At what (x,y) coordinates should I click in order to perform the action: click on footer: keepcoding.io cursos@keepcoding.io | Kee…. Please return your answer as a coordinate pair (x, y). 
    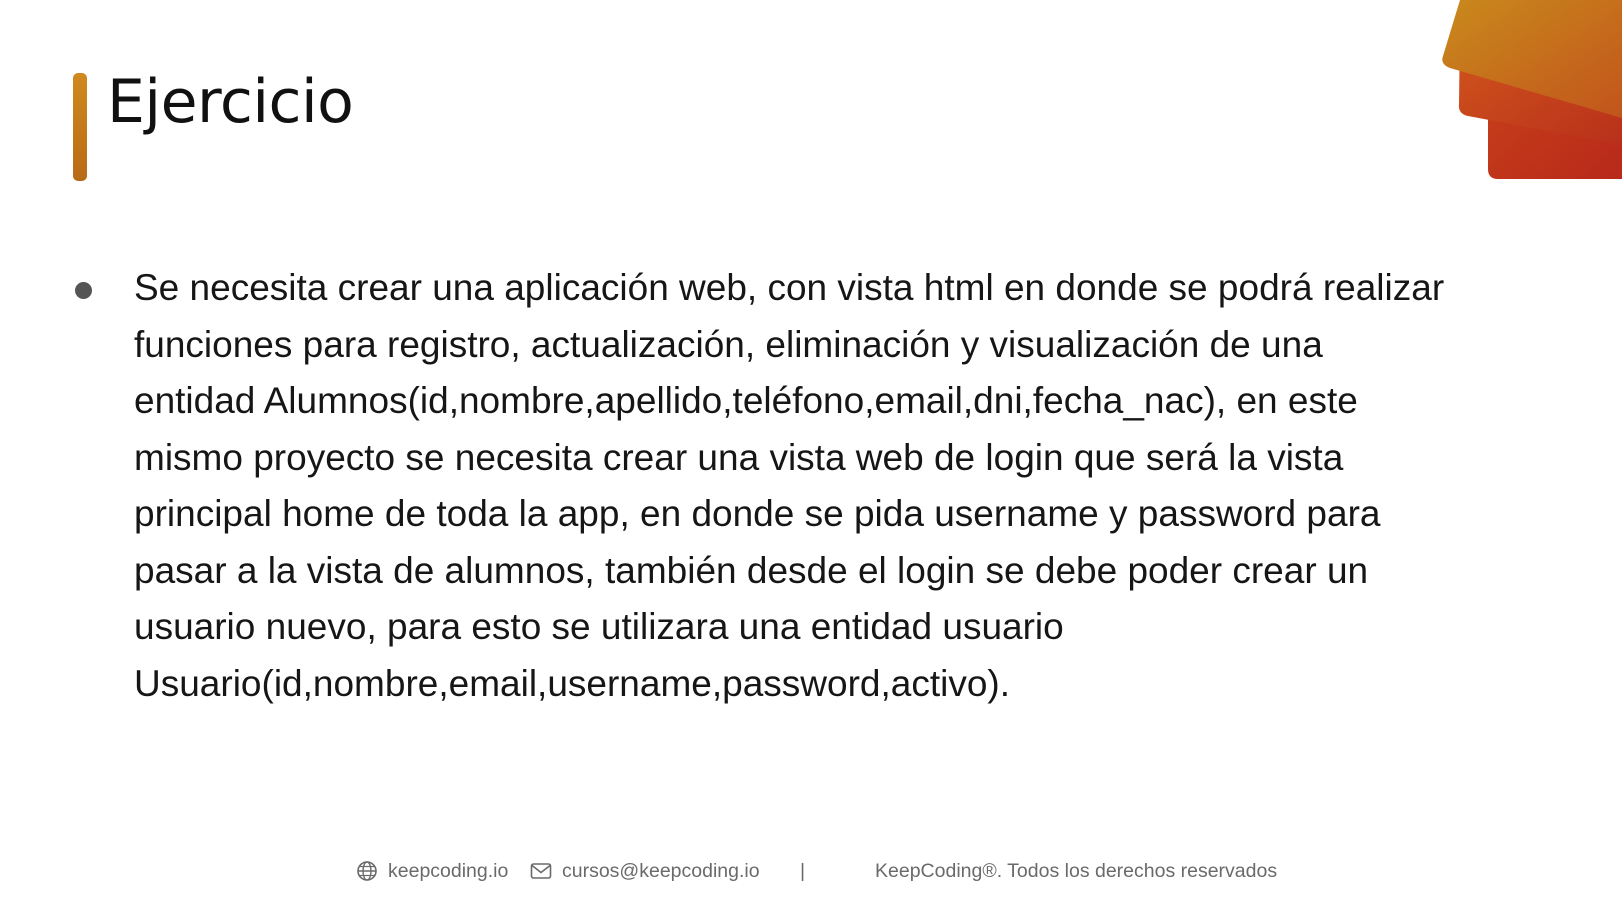
    Looking at the image, I should click on (811, 871).